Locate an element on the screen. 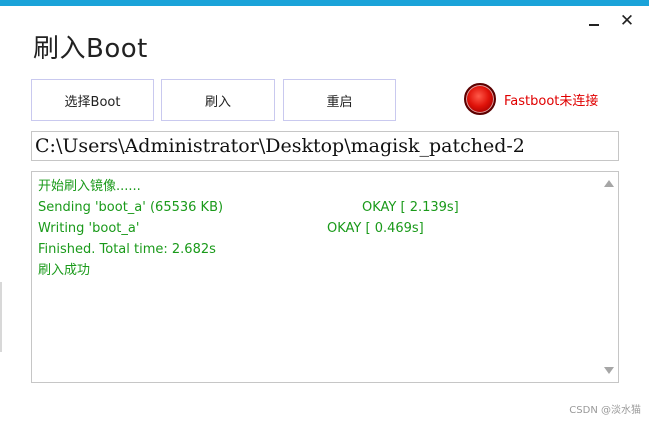 This screenshot has width=649, height=422. log-line: 刷入成功 is located at coordinates (316, 270).